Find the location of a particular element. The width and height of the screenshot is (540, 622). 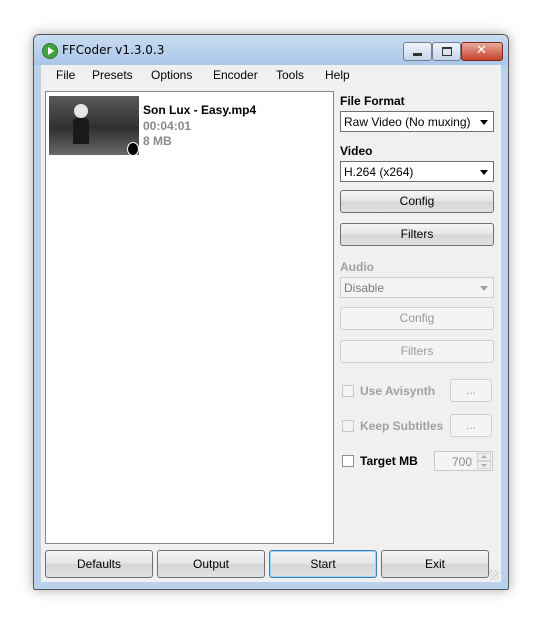

target-mb-label: Target MB is located at coordinates (389, 461).